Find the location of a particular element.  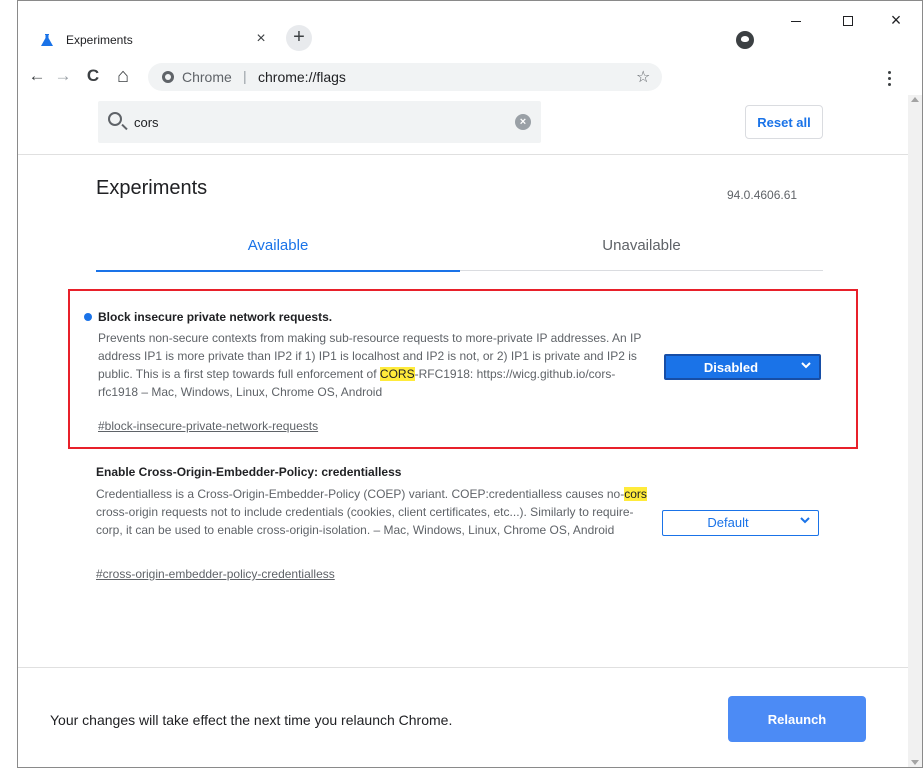

select-value: Default is located at coordinates (728, 522).